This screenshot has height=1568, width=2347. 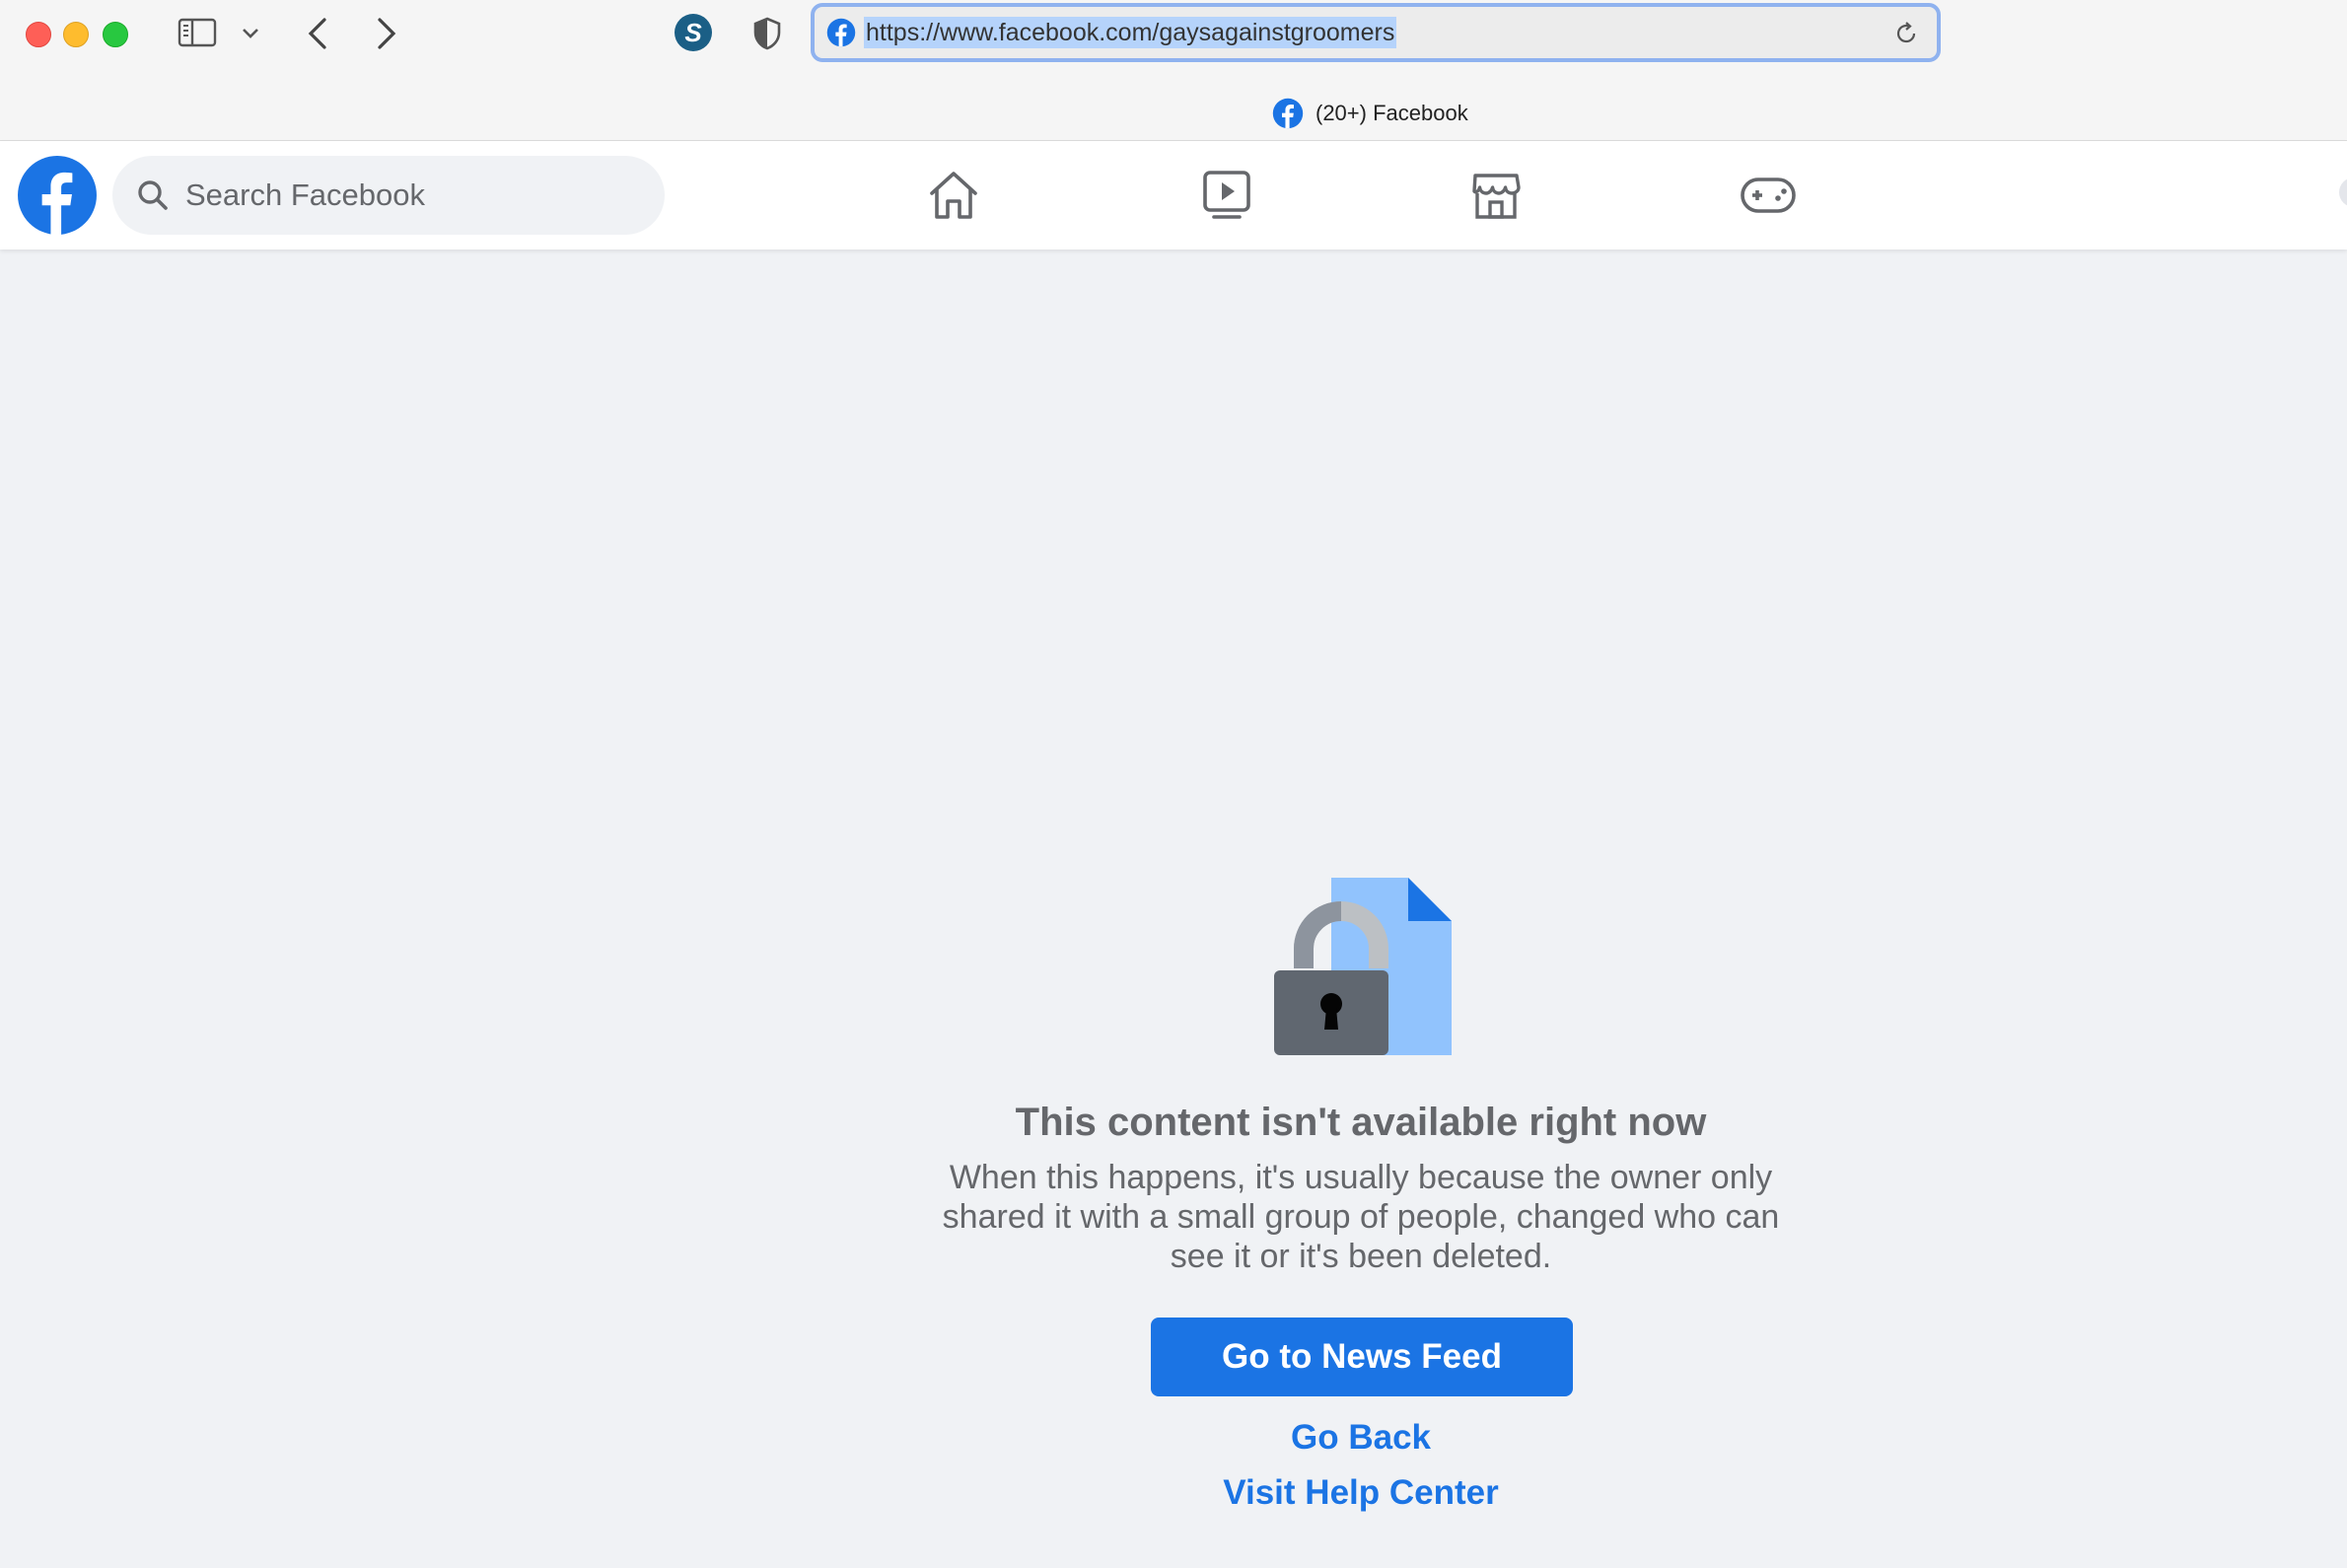 What do you see at coordinates (38, 34) in the screenshot?
I see `close-window-button` at bounding box center [38, 34].